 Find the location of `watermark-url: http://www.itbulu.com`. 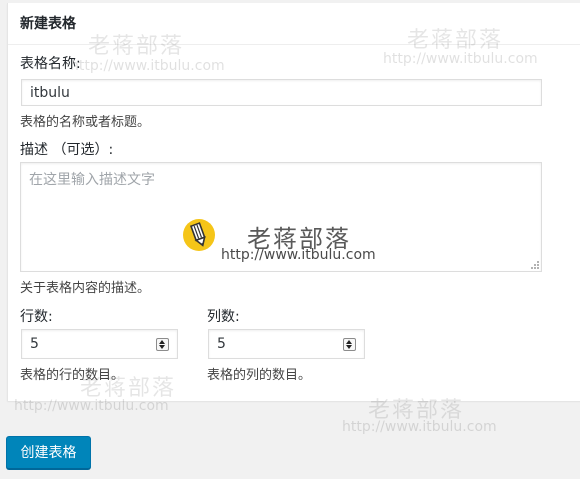

watermark-url: http://www.itbulu.com is located at coordinates (419, 427).